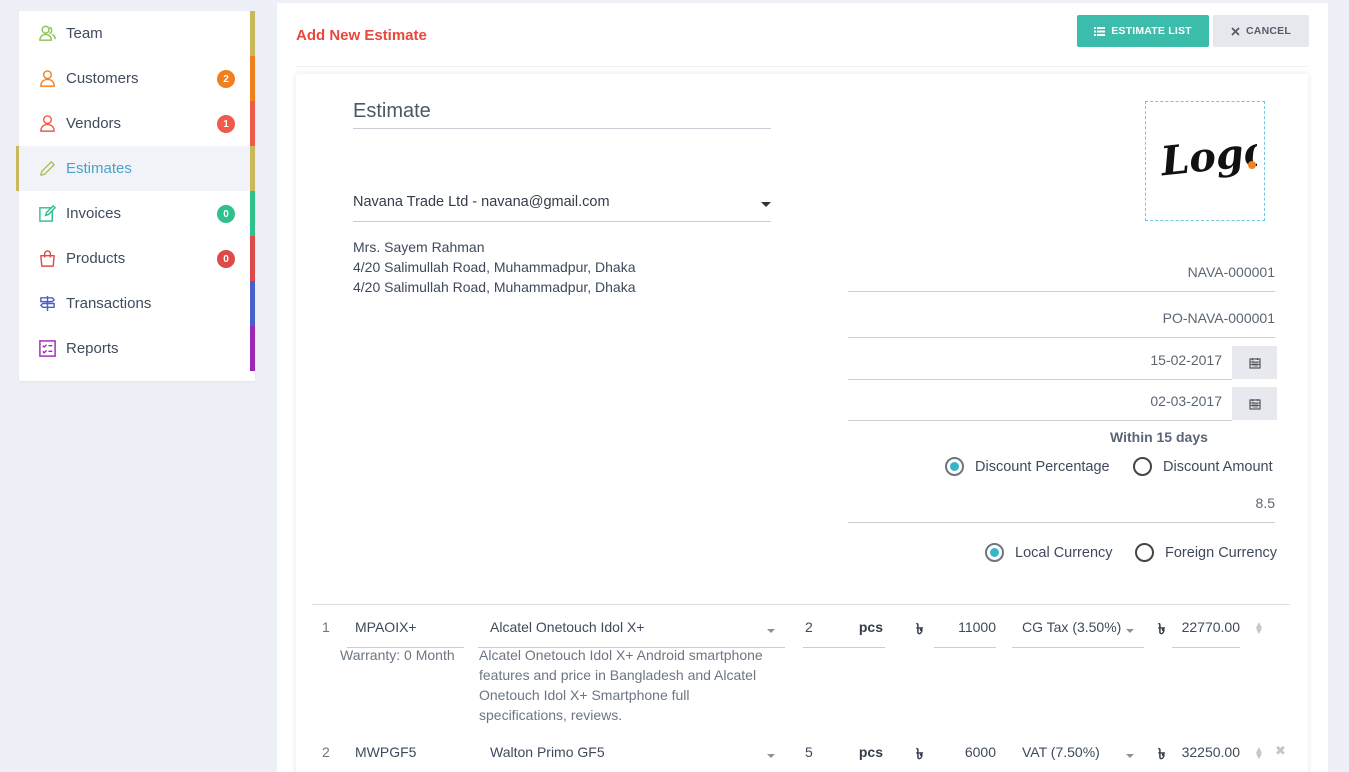 The image size is (1349, 772). I want to click on estimate-list-label: ESTIMATE LIST, so click(1151, 31).